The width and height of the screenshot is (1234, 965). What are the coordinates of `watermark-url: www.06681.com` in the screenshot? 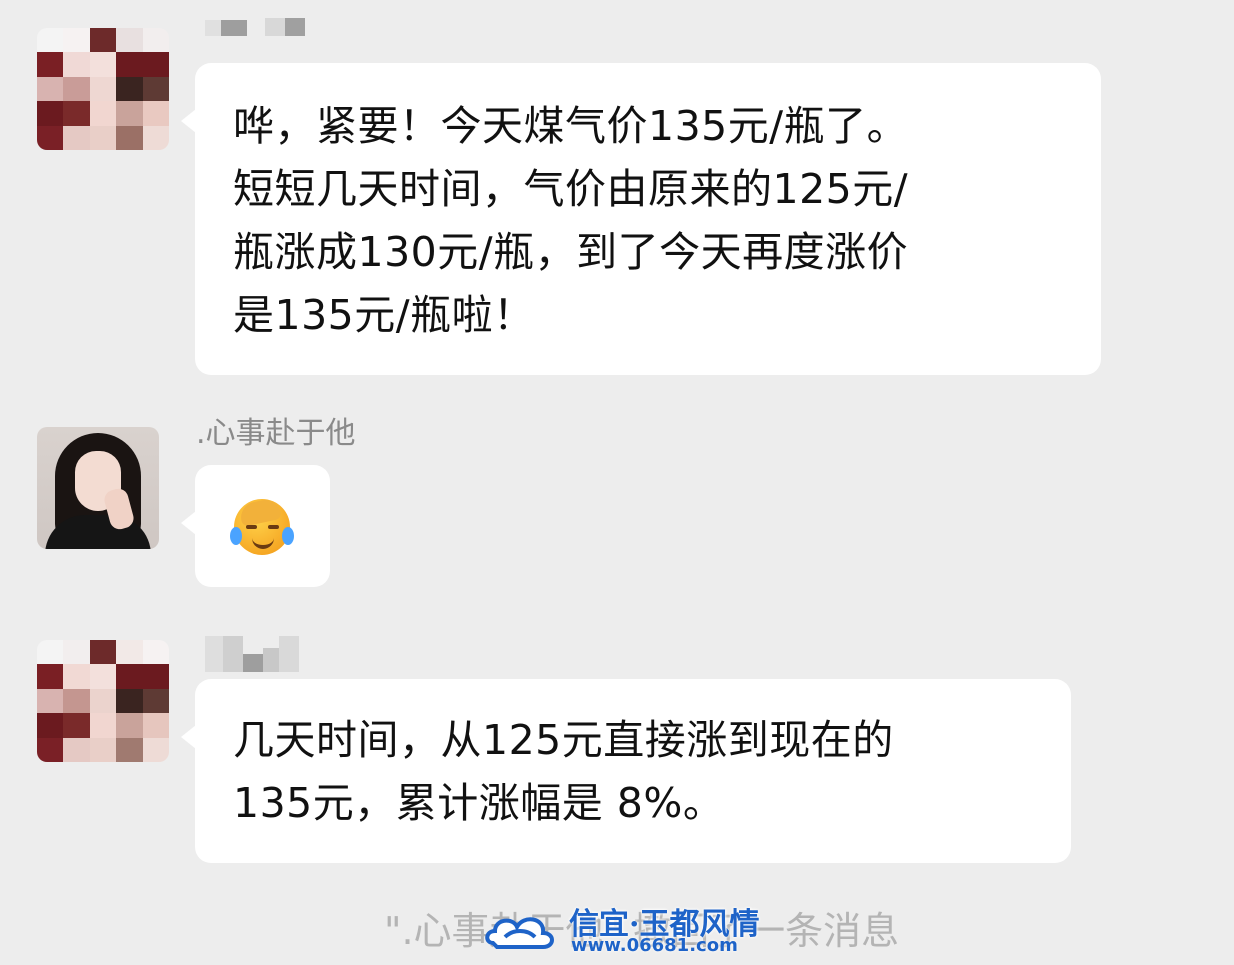 It's located at (654, 945).